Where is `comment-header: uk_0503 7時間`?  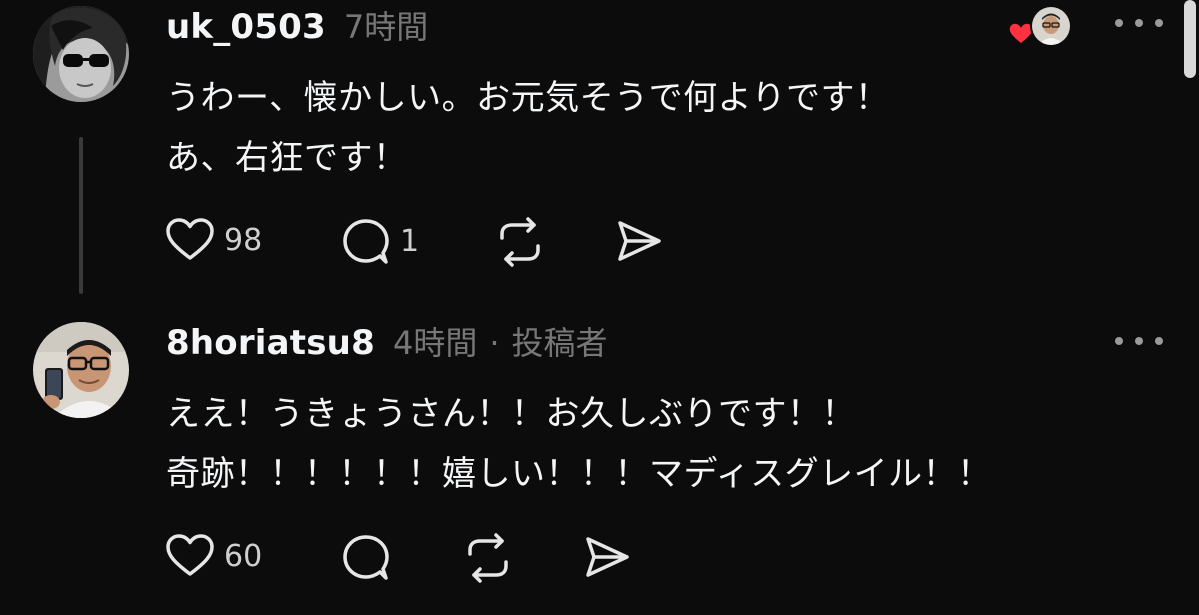 comment-header: uk_0503 7時間 is located at coordinates (297, 25).